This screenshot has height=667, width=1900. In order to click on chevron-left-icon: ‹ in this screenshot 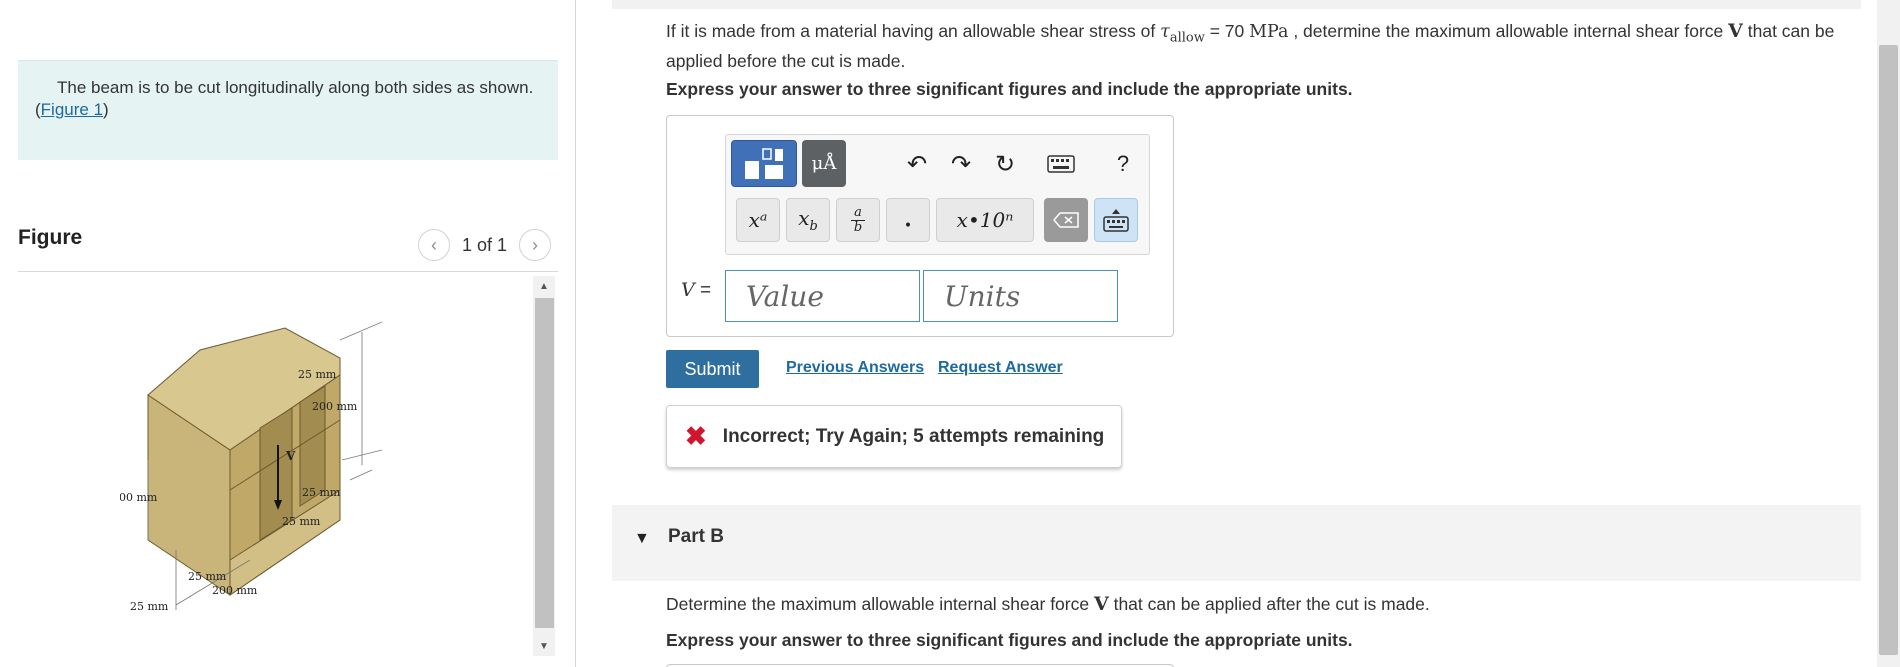, I will do `click(434, 244)`.